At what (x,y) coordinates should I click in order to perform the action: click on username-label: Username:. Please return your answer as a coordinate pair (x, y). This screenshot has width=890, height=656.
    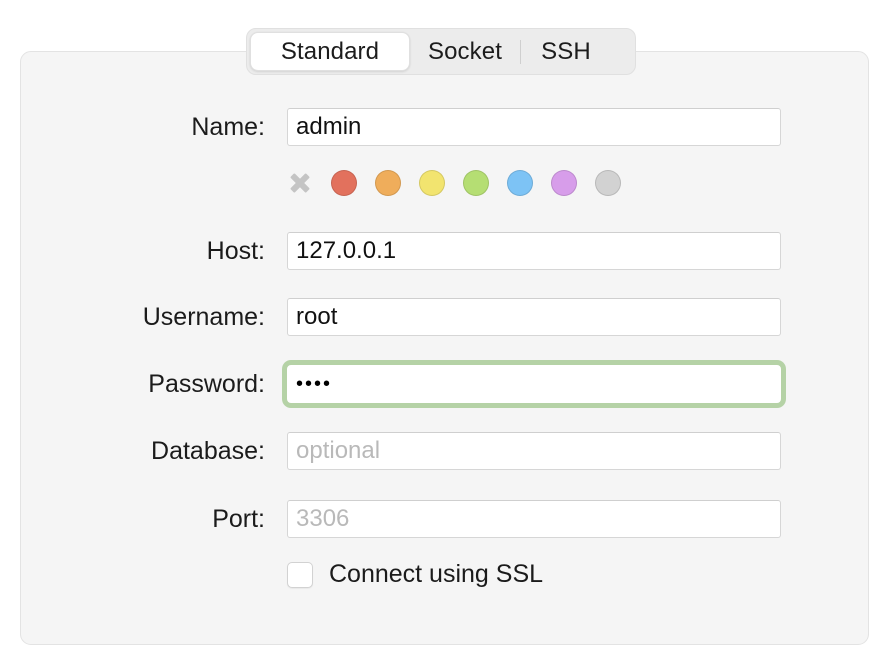
    Looking at the image, I should click on (203, 316).